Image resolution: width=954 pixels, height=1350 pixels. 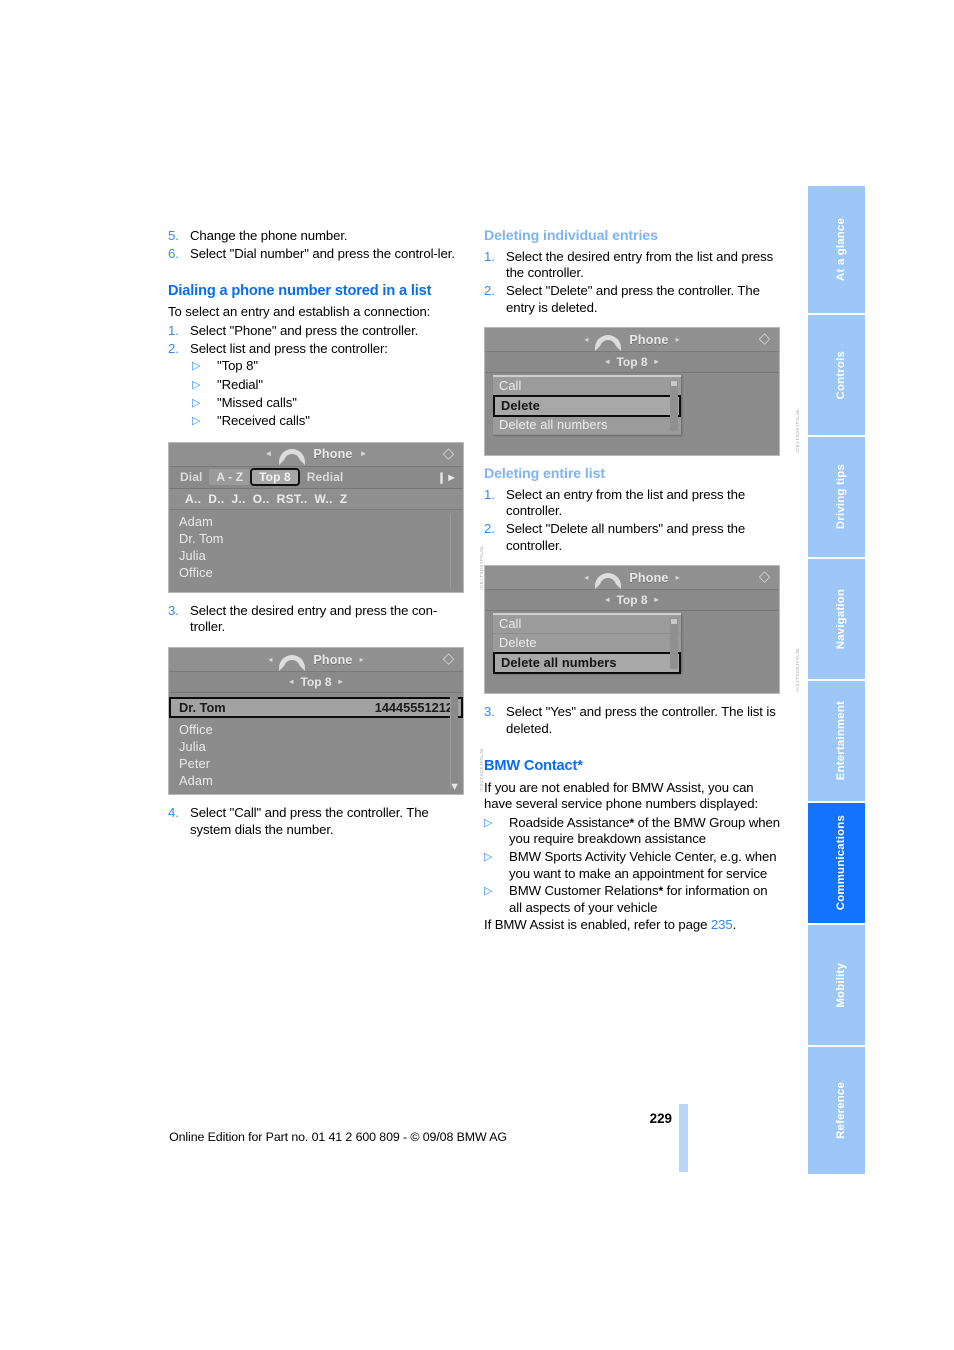 I want to click on sidebar-item-communications-active: Communications, so click(x=836, y=863).